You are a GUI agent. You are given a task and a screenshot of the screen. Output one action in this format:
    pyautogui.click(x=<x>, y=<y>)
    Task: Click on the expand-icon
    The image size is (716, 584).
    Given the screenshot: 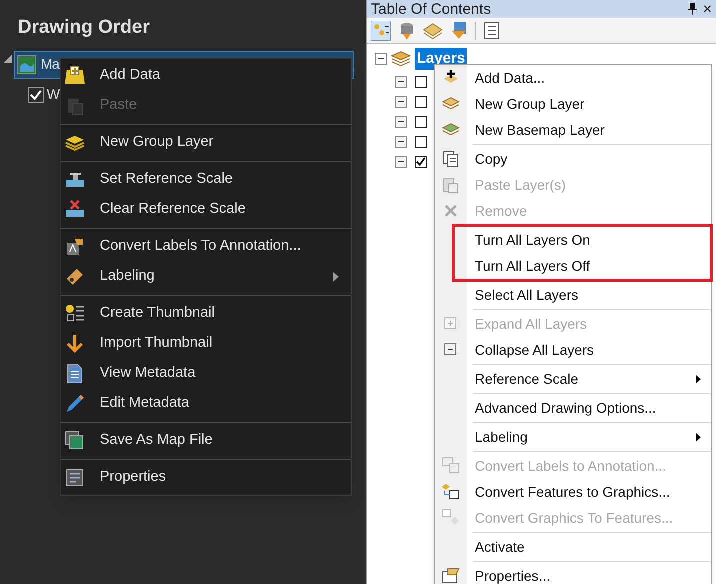 What is the action you would take?
    pyautogui.click(x=8, y=59)
    